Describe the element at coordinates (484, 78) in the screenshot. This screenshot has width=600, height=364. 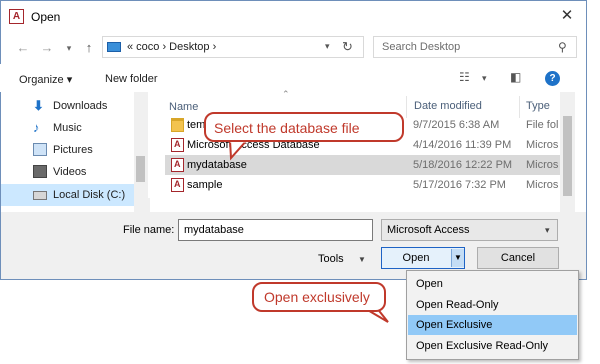
I see `view-dropdown-icon: ▾` at that location.